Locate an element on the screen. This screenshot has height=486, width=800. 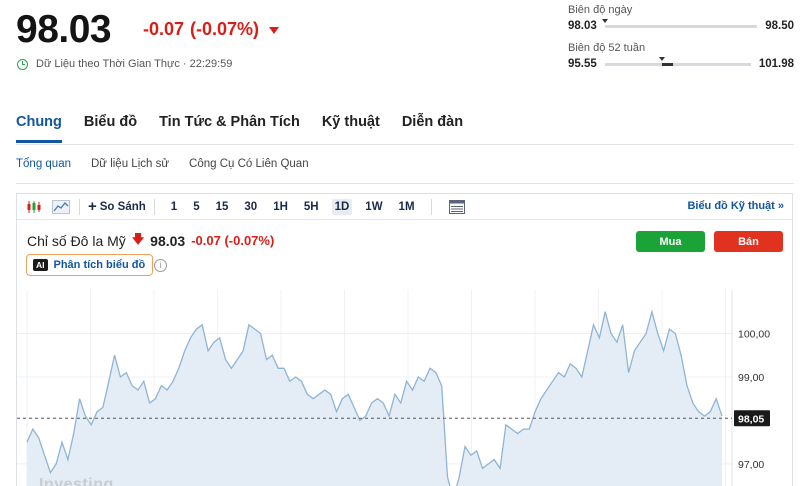
timeframe-1w: 1W is located at coordinates (373, 207).